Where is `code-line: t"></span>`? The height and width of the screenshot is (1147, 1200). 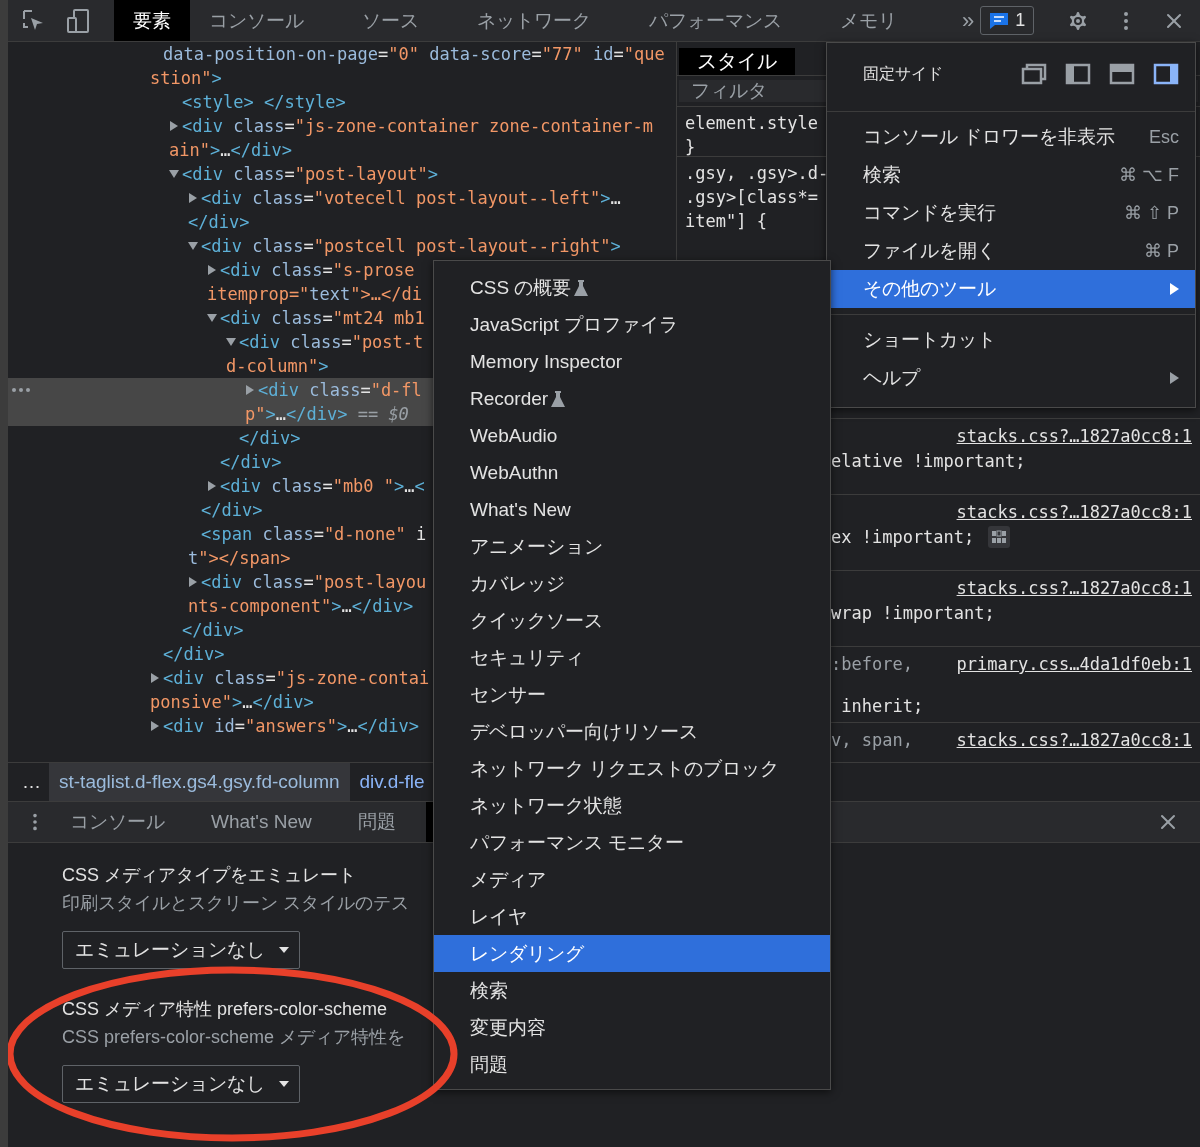 code-line: t"></span> is located at coordinates (239, 558).